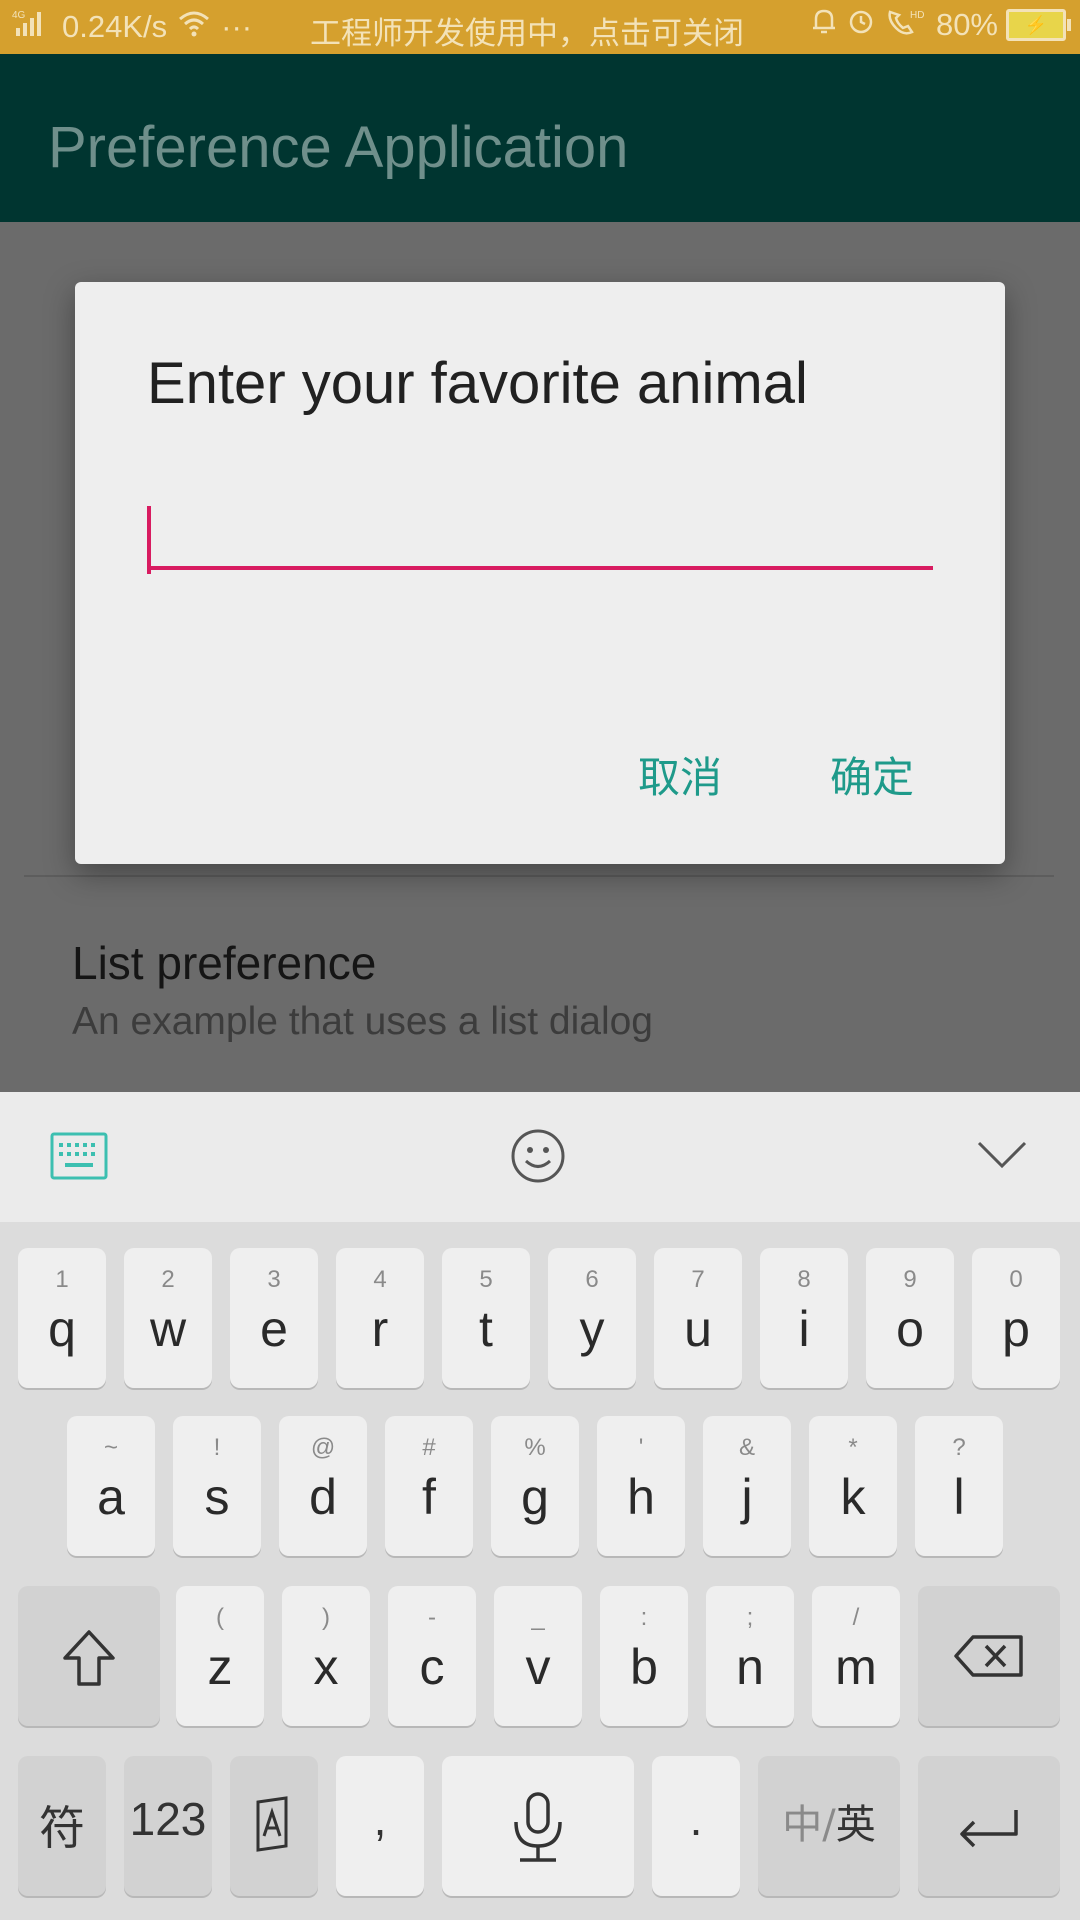 Image resolution: width=1080 pixels, height=1920 pixels. I want to click on app-title: Preference Application, so click(338, 147).